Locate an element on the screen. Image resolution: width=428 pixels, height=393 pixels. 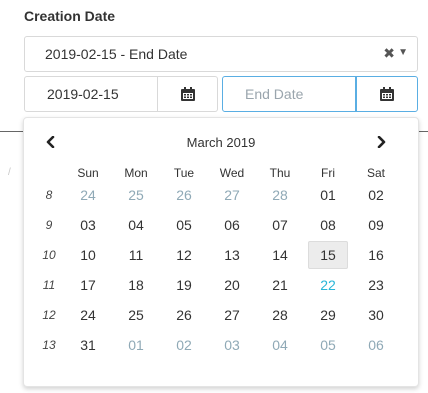
date-range-value: 2019-02-15 - End Date is located at coordinates (116, 54).